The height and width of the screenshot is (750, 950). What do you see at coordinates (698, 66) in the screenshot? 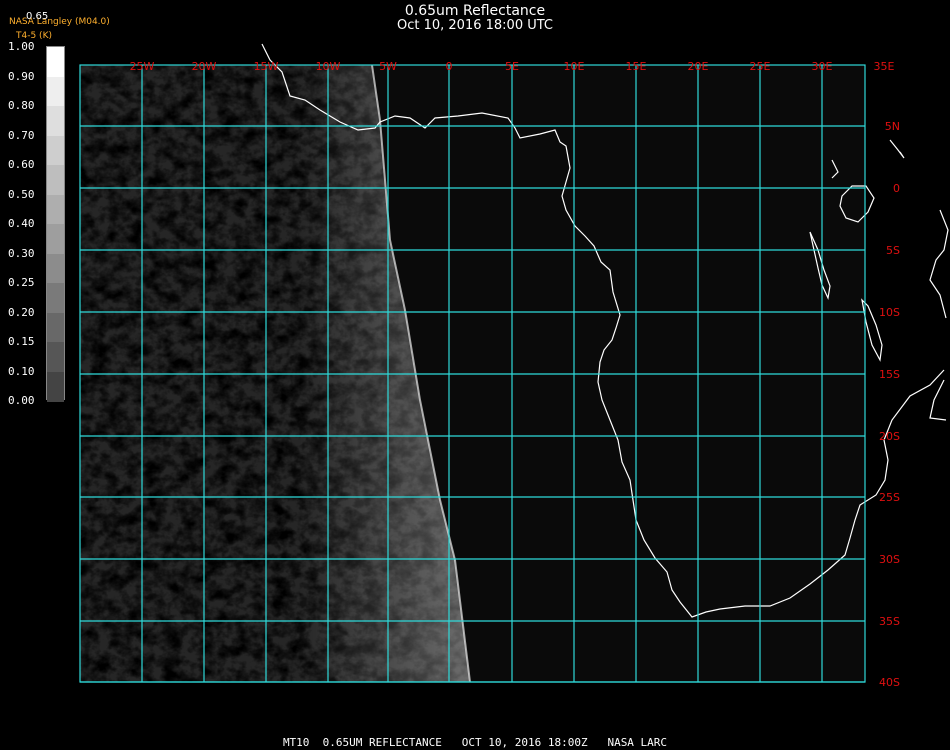
I see `longitude-label: 20E` at bounding box center [698, 66].